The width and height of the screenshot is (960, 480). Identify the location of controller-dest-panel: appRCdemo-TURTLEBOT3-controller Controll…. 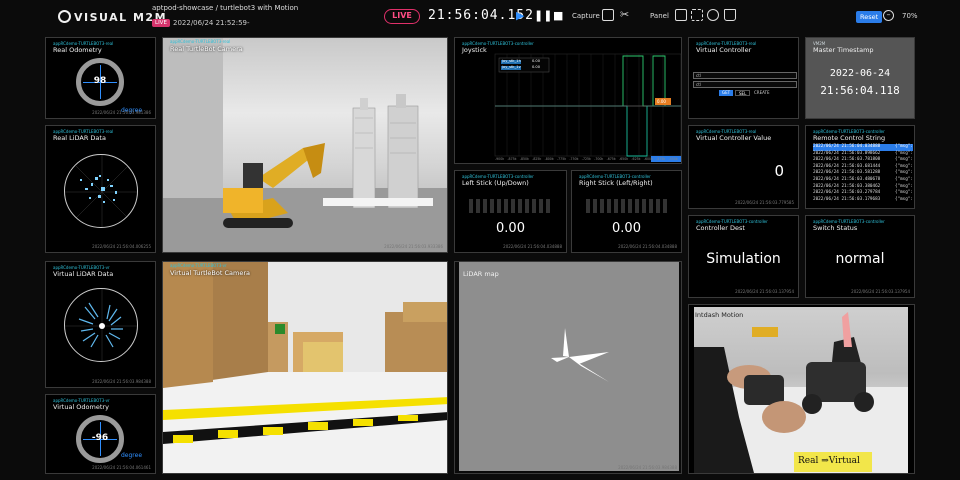
(743, 256).